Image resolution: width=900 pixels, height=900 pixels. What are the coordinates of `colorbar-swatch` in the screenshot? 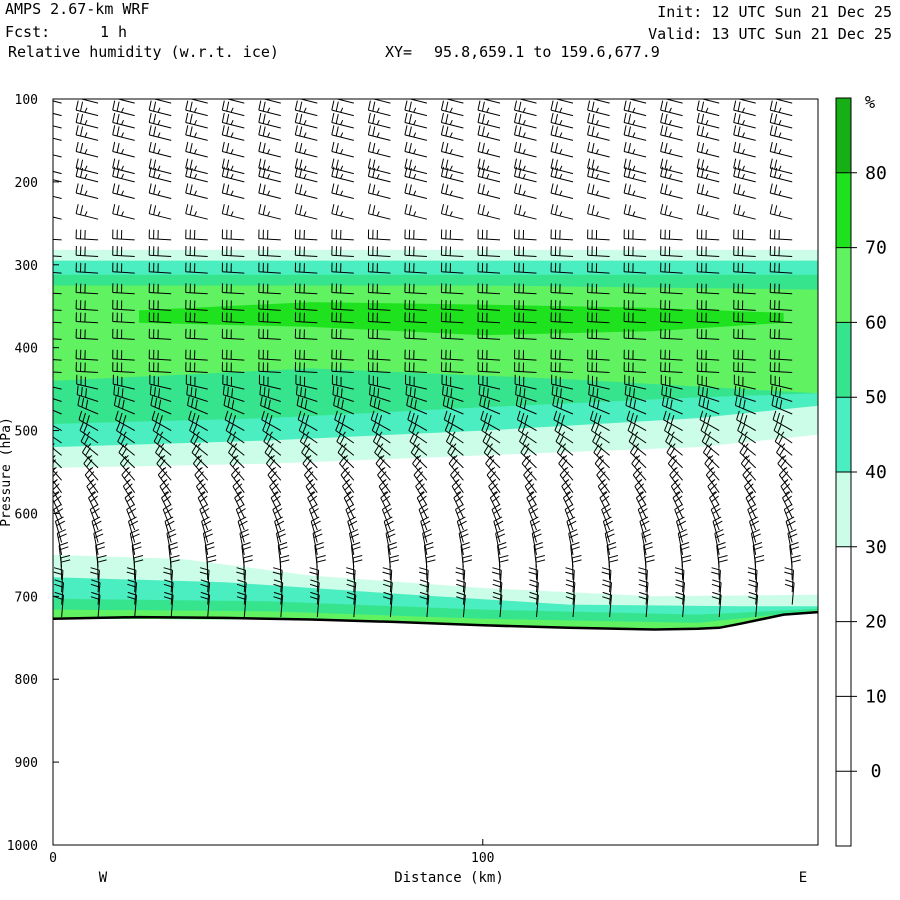 It's located at (843, 509).